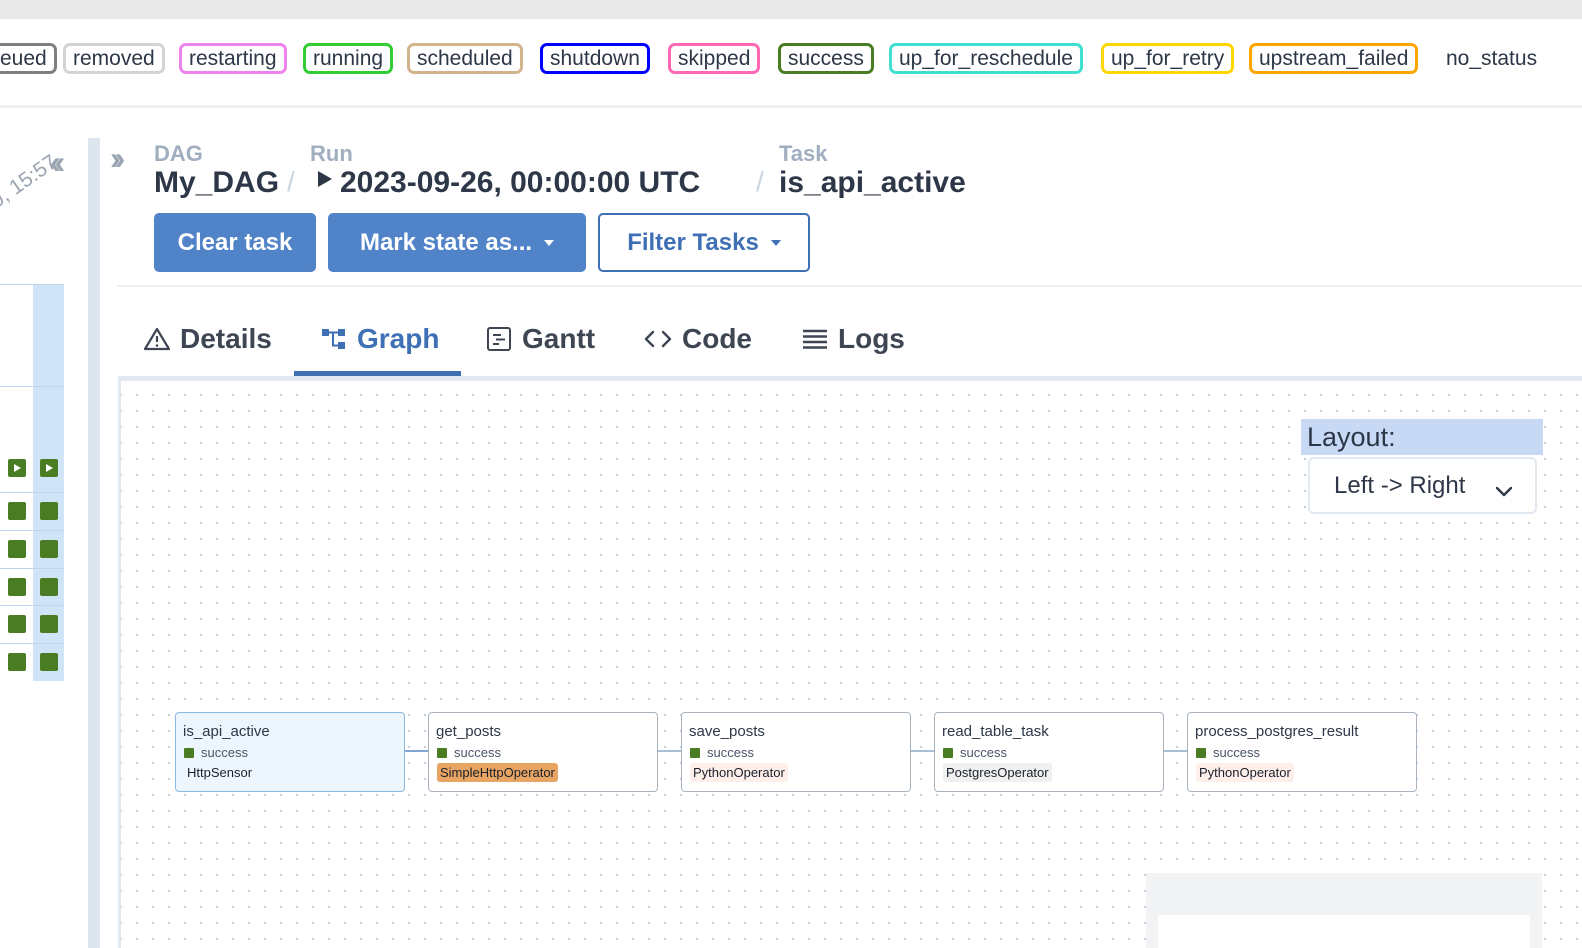 The image size is (1582, 948). Describe the element at coordinates (28, 58) in the screenshot. I see `legend-badge-queued: eued` at that location.